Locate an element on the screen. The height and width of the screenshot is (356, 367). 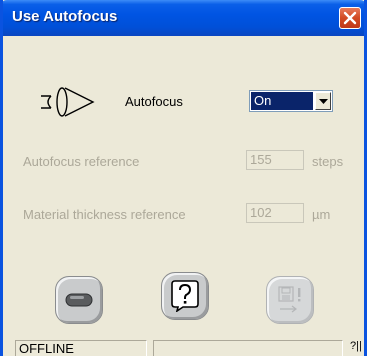
autofocus-reference-field: 155 is located at coordinates (275, 160).